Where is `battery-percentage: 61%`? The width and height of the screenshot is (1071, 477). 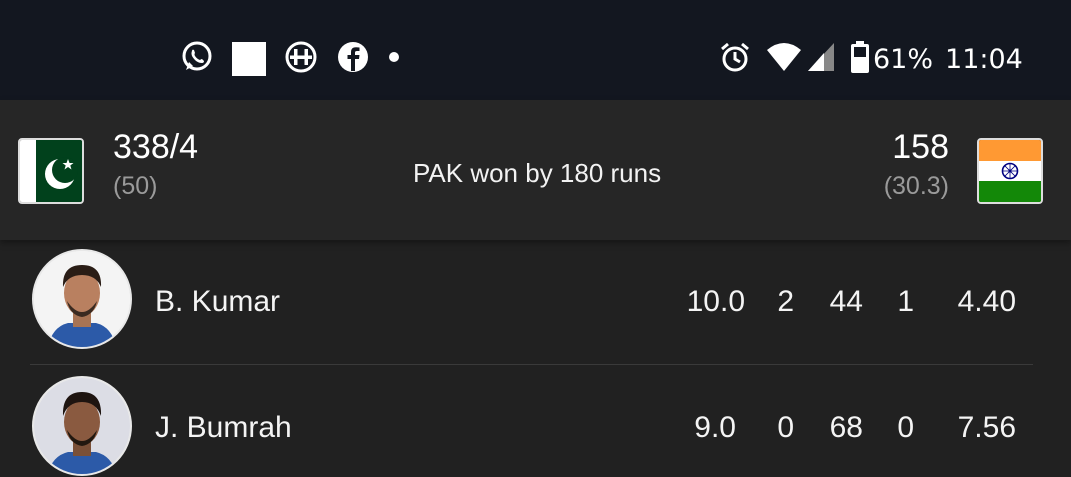 battery-percentage: 61% is located at coordinates (903, 59).